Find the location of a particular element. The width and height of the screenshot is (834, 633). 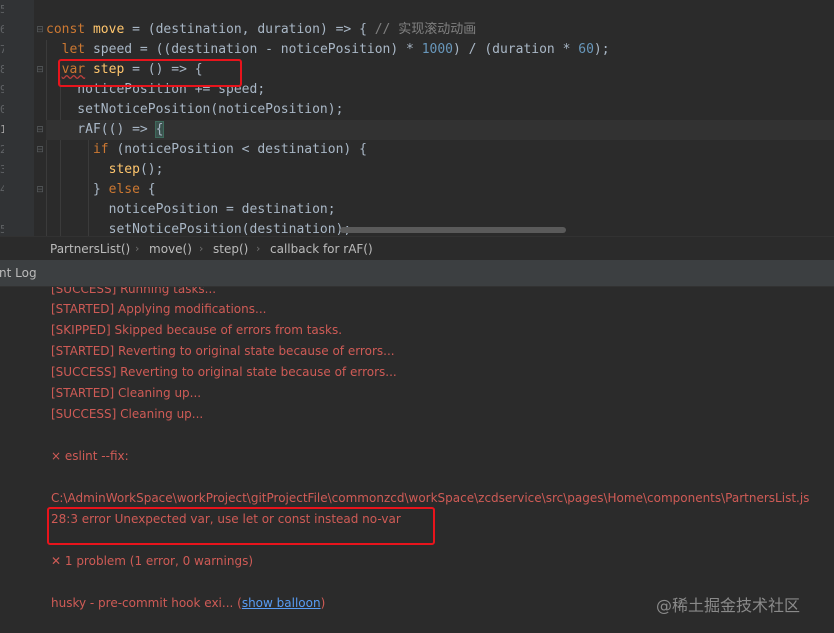

breadcrumb-item-partnerslist: PartnersList() is located at coordinates (90, 249).